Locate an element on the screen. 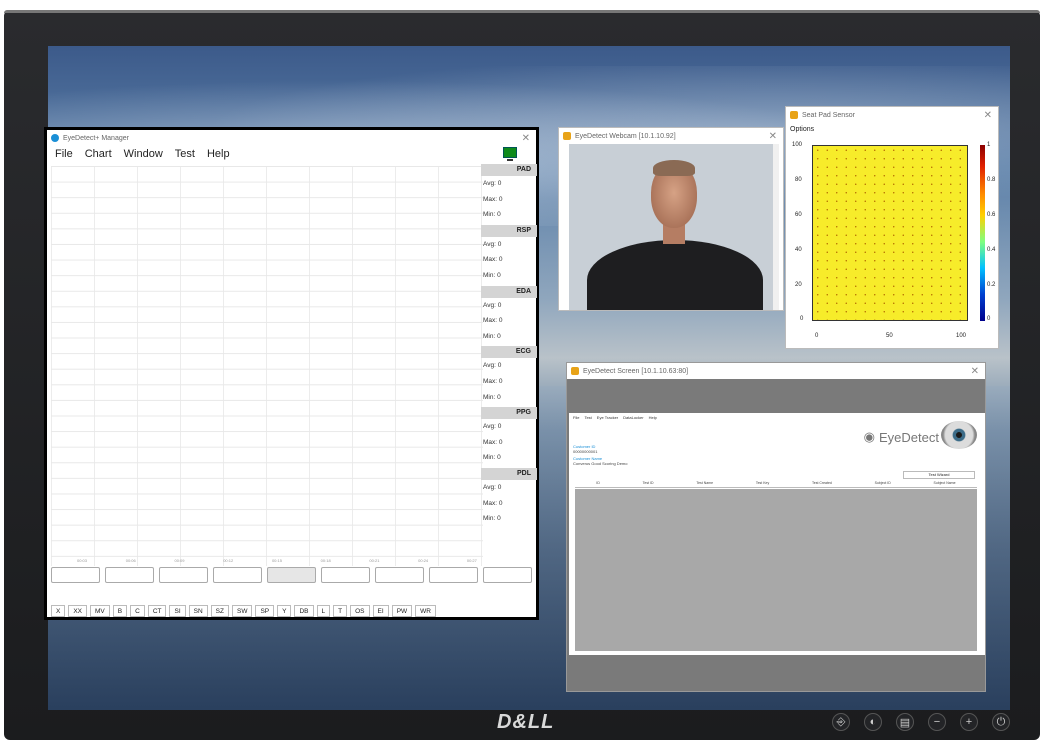 This screenshot has height=742, width=1043. tag-button: SW is located at coordinates (242, 611).